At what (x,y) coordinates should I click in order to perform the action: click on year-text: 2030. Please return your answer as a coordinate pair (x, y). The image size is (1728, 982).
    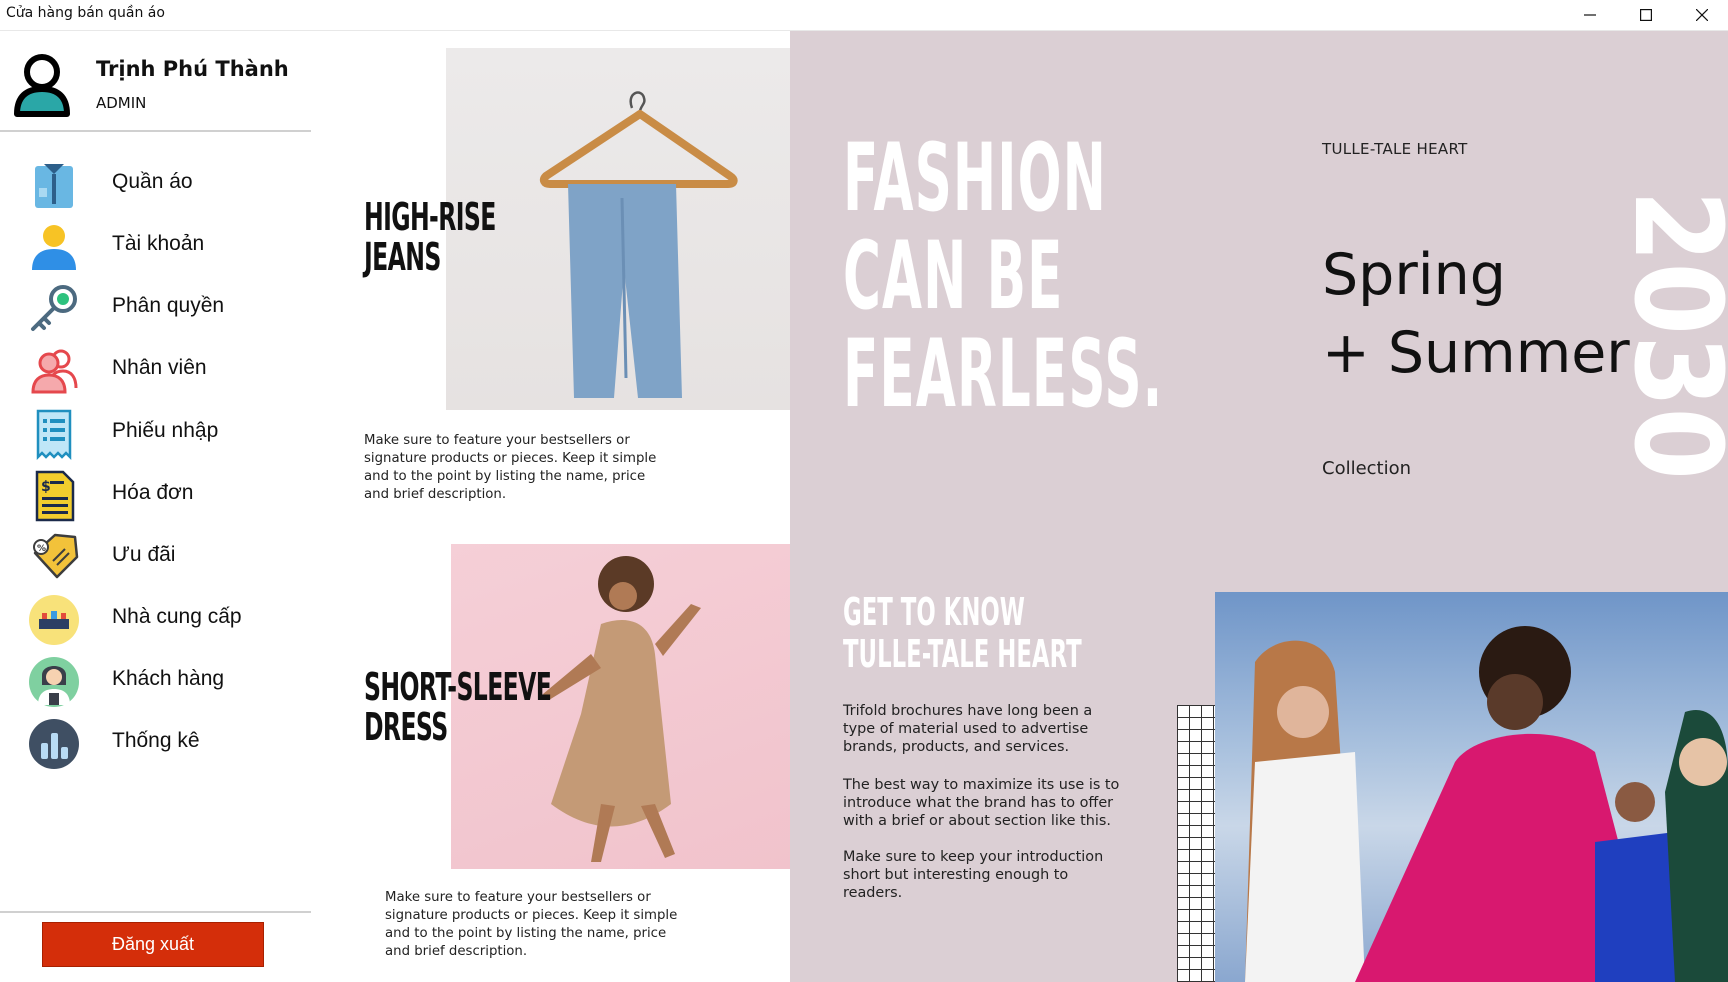
    Looking at the image, I should click on (1673, 335).